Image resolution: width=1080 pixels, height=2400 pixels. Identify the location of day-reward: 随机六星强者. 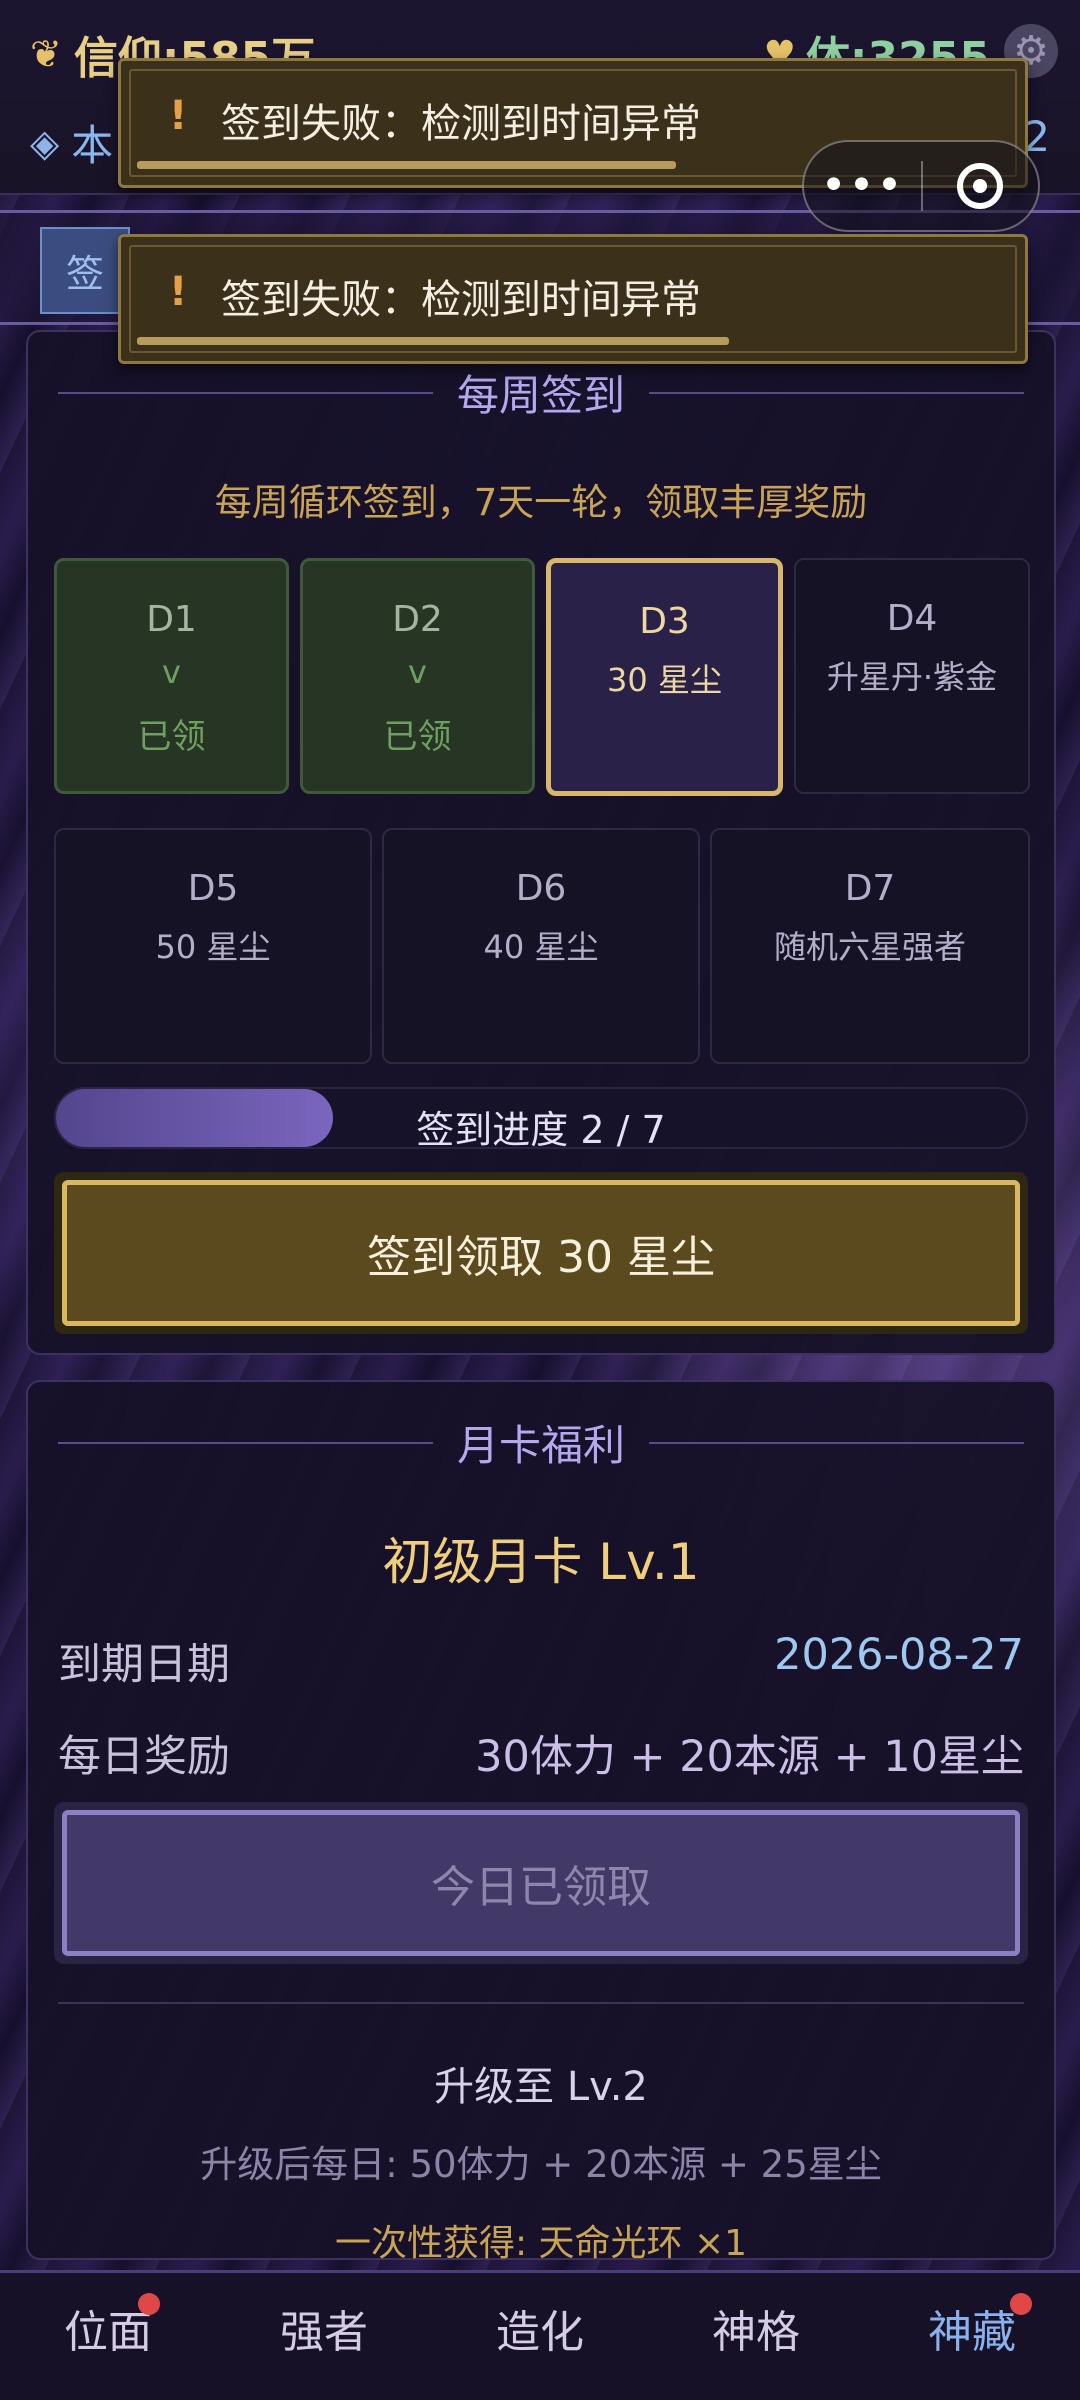
(869, 947).